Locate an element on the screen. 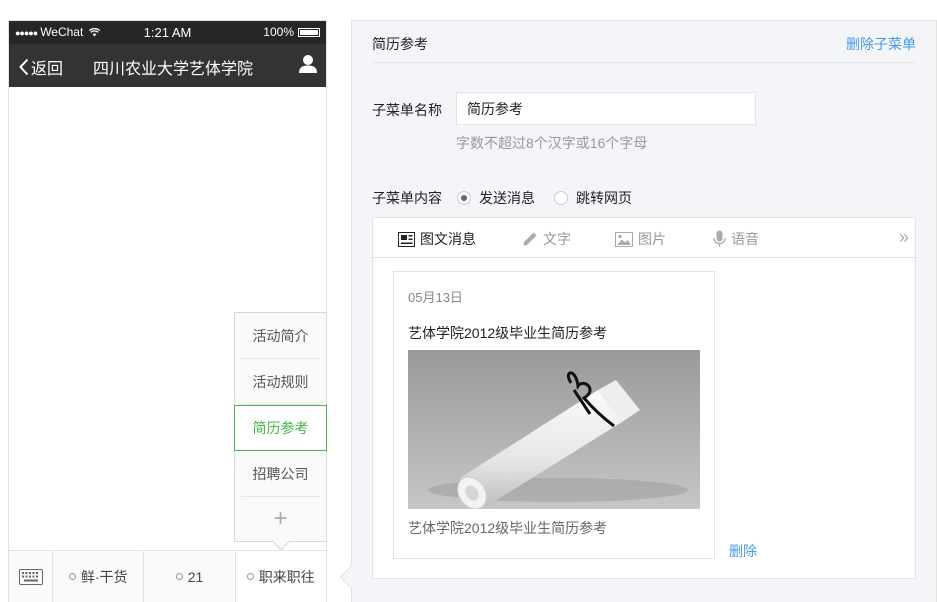 The image size is (937, 602). content-label: 子菜单内容 is located at coordinates (407, 198).